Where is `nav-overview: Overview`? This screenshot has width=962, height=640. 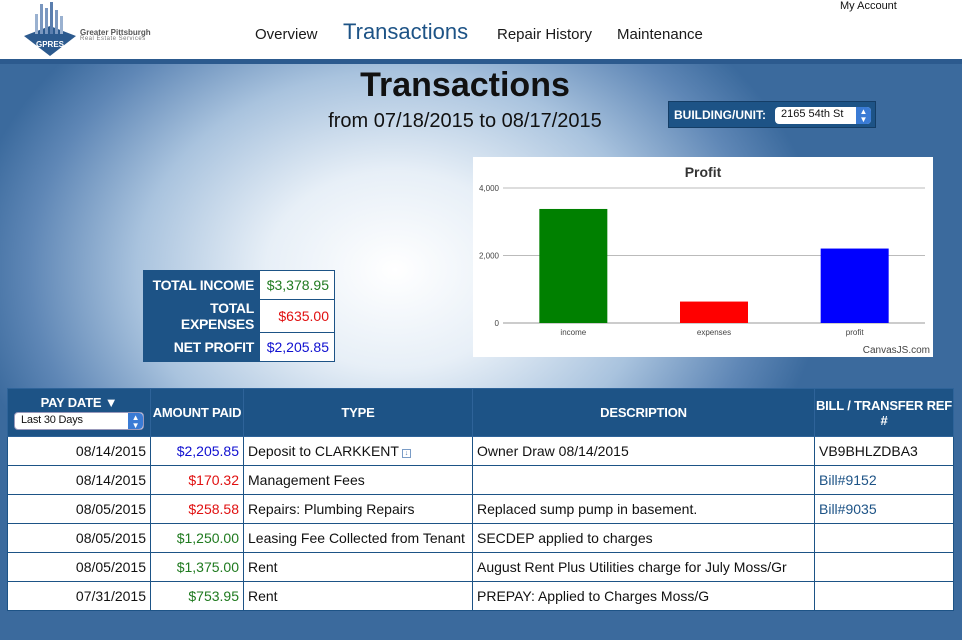 nav-overview: Overview is located at coordinates (286, 34).